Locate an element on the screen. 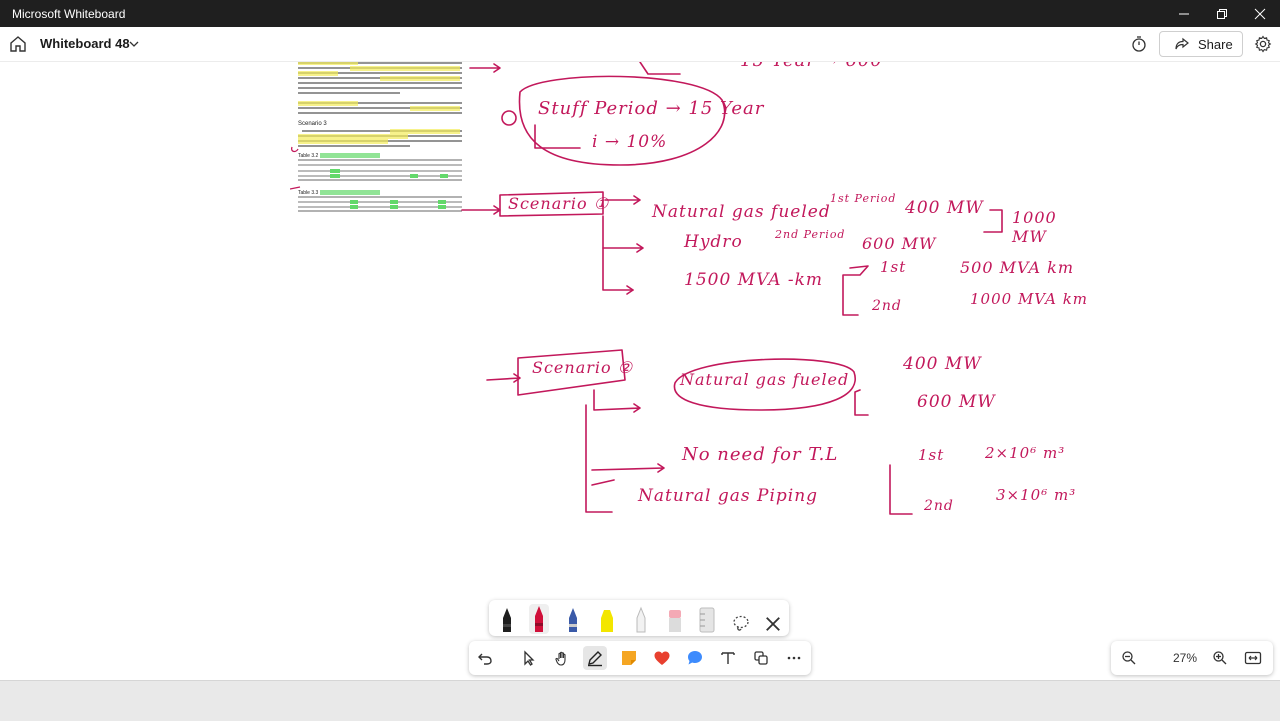 The height and width of the screenshot is (721, 1280). comment-tool is located at coordinates (695, 658).